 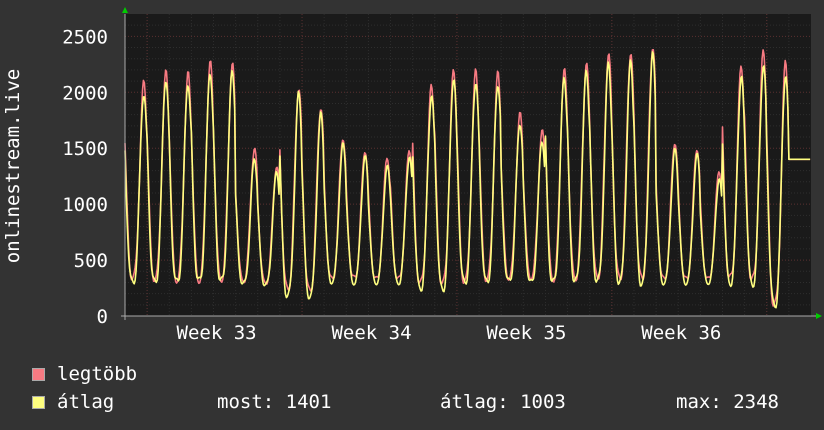 What do you see at coordinates (38, 402) in the screenshot?
I see `legend-swatch-avg` at bounding box center [38, 402].